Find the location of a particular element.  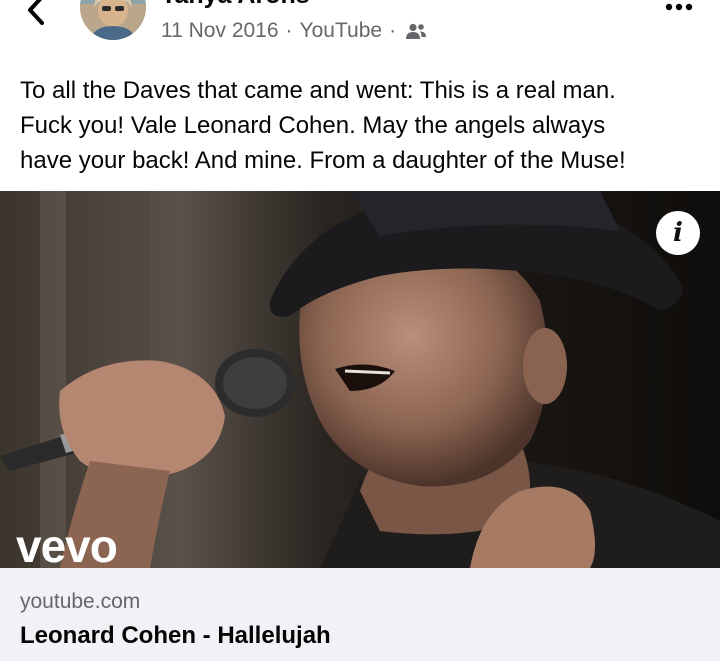

link-preview-card: youtube.com Leonard Cohen - Hallelujah is located at coordinates (360, 614).